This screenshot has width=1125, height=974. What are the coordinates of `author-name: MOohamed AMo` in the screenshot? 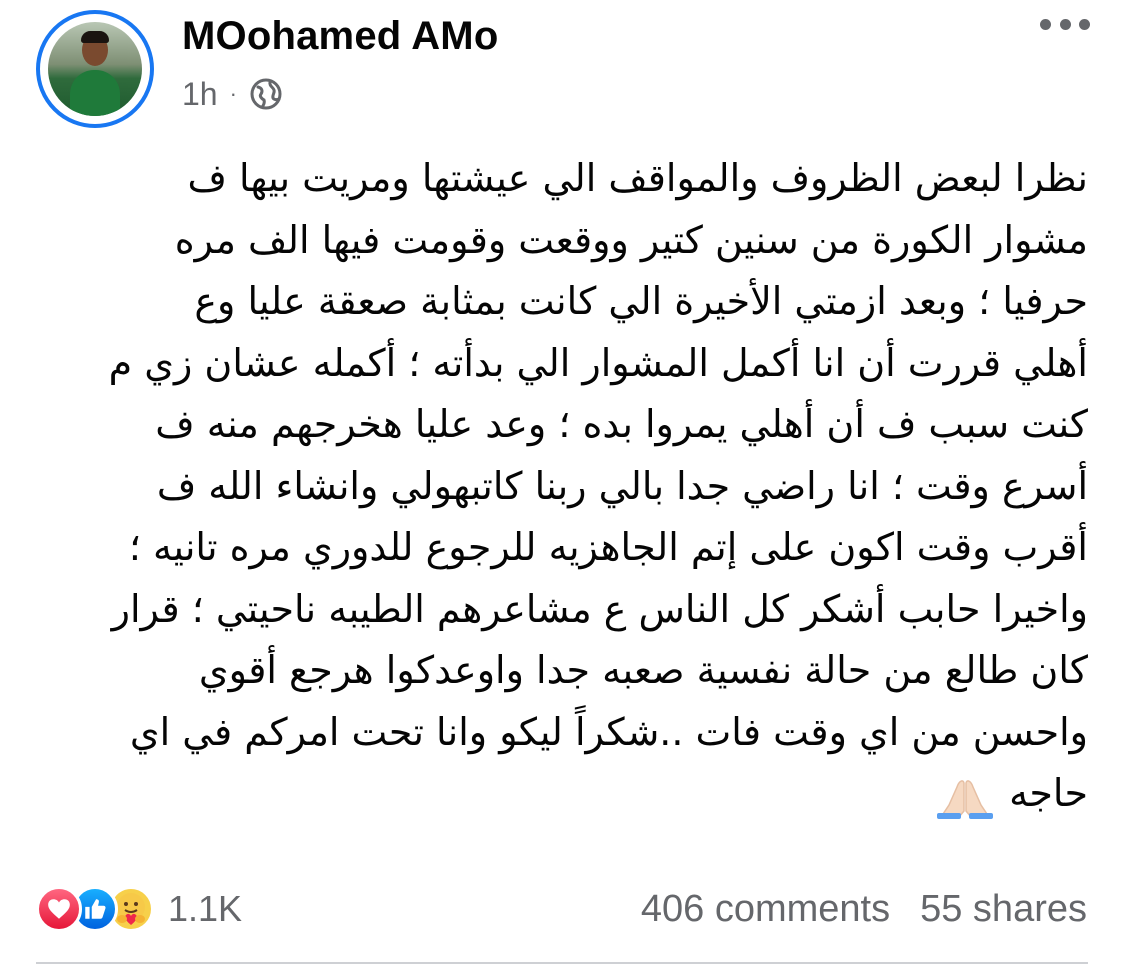 It's located at (340, 36).